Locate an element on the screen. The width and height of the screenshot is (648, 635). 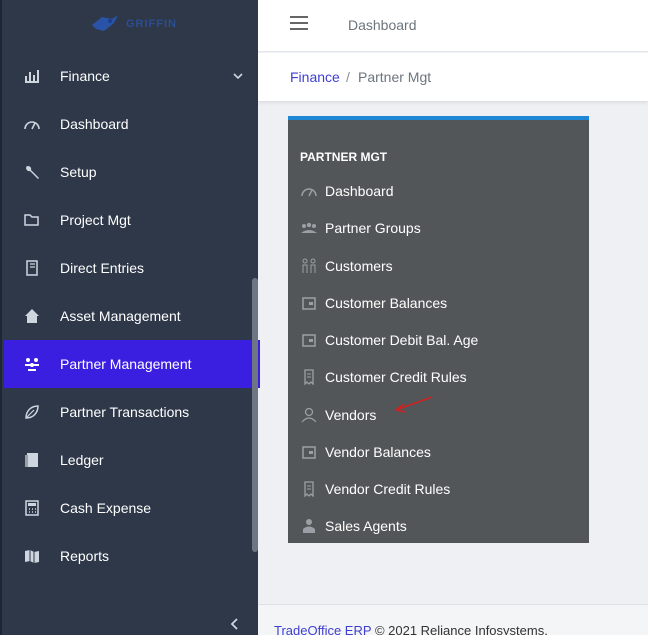
panel-item-customer-credit-rules: Customer Credit Rules is located at coordinates (440, 377).